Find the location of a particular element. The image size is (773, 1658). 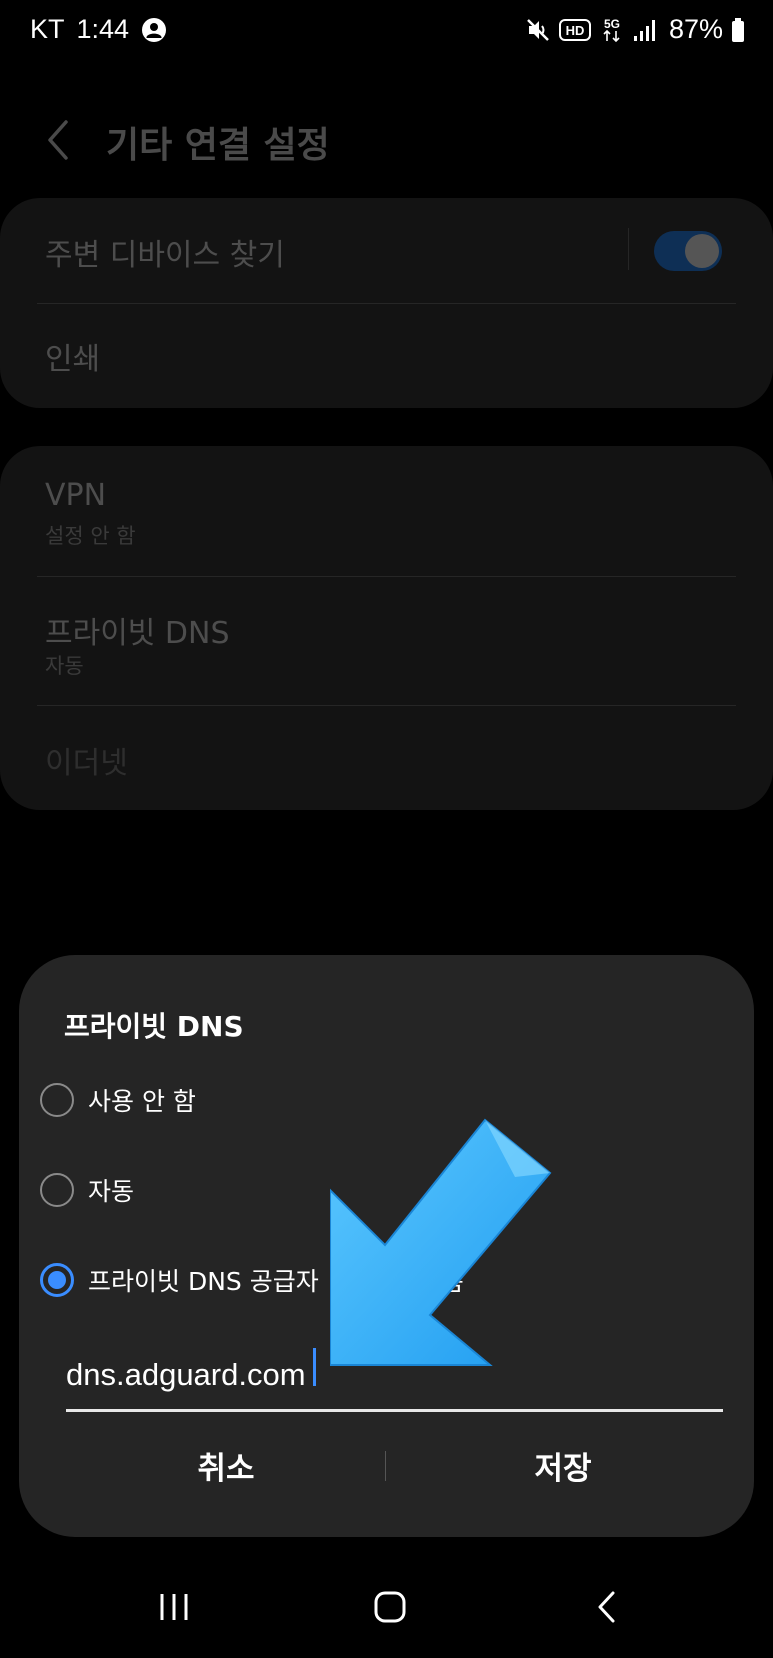

vpn-status: 설정 안 함 is located at coordinates (90, 536).